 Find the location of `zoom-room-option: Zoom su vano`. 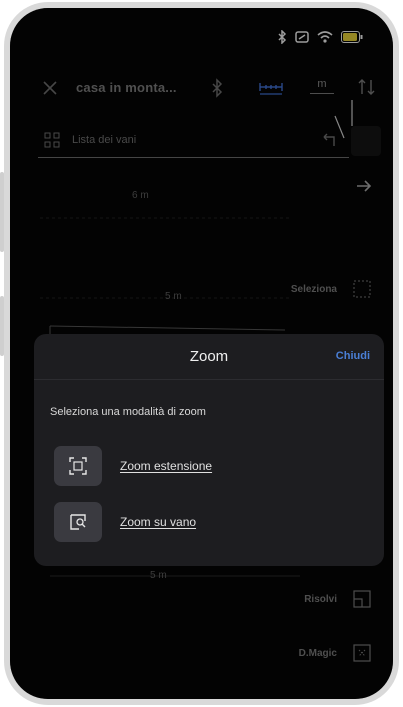

zoom-room-option: Zoom su vano is located at coordinates (204, 522).